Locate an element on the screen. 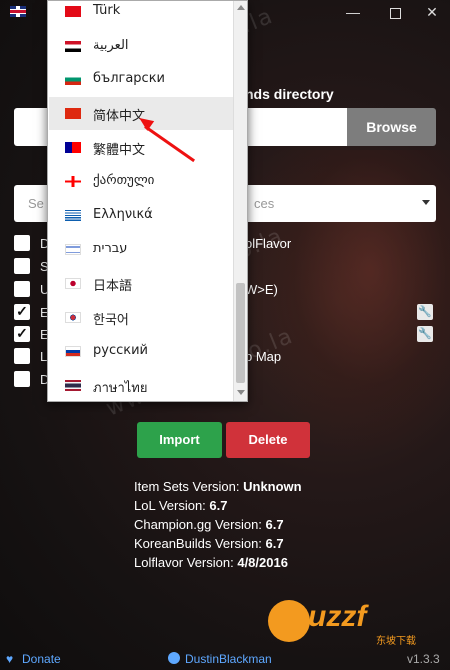  github-icon is located at coordinates (174, 658).